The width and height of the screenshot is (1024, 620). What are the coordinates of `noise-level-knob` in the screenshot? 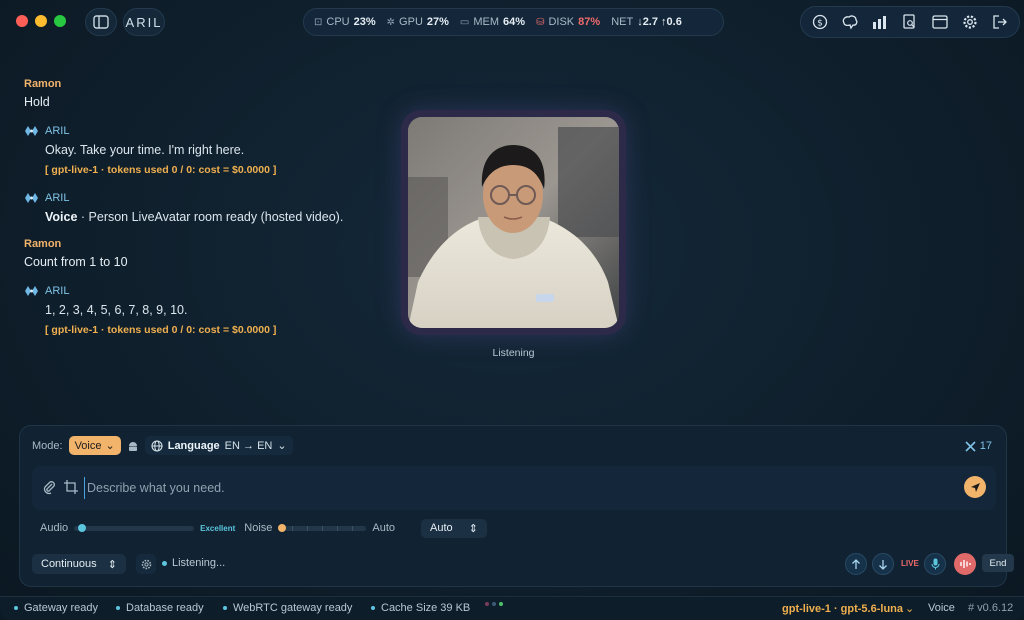 It's located at (282, 528).